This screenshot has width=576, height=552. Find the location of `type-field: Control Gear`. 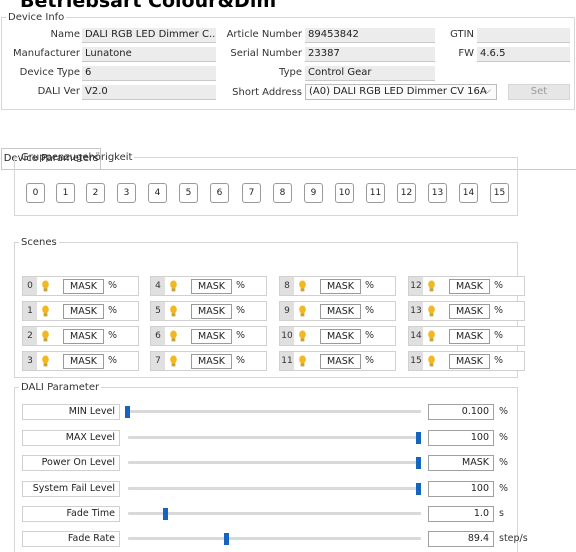

type-field: Control Gear is located at coordinates (370, 73).